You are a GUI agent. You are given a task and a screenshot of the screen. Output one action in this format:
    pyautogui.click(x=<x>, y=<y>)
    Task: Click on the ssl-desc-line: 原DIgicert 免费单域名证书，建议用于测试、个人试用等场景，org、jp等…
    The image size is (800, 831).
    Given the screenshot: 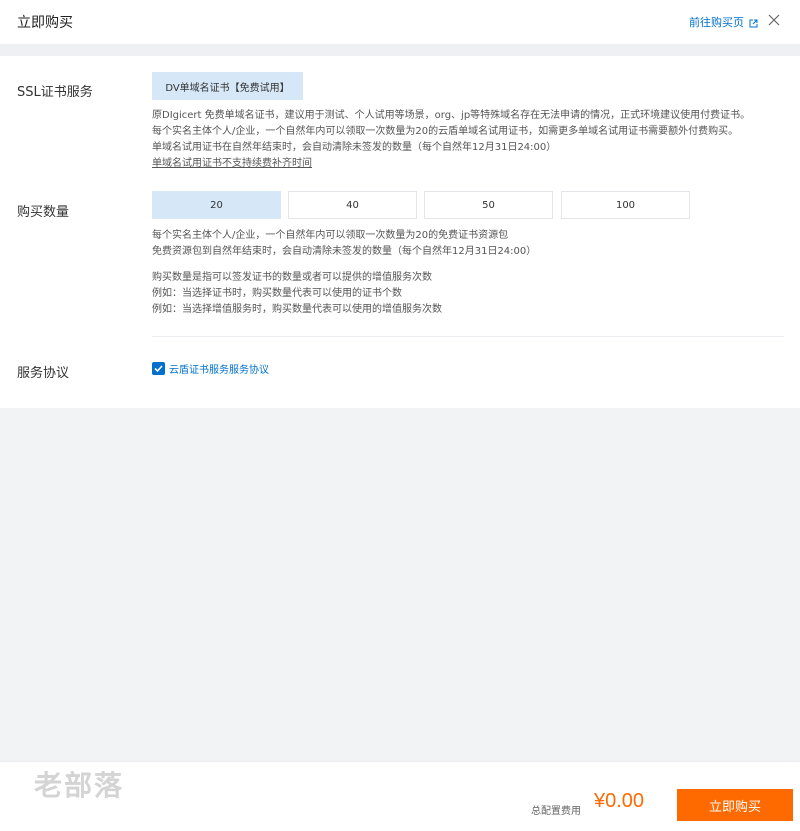 What is the action you would take?
    pyautogui.click(x=451, y=115)
    